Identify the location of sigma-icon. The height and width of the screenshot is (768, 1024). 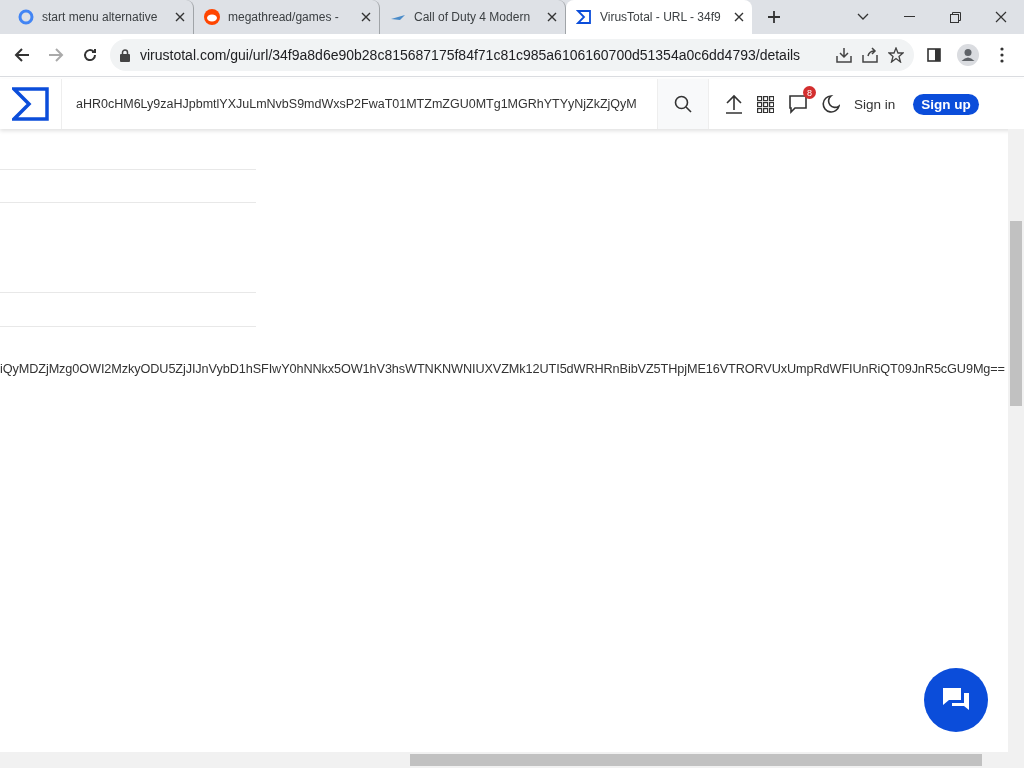
(584, 17).